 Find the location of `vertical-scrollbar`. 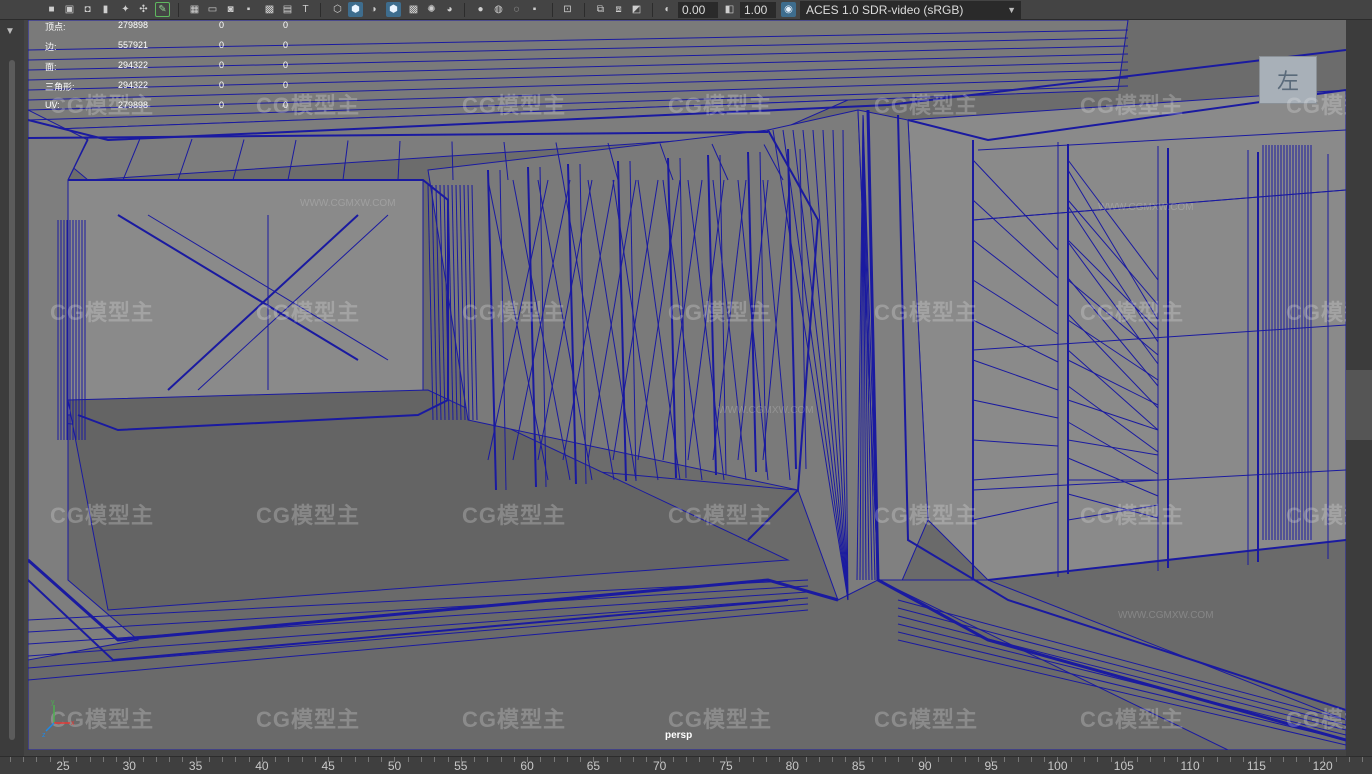

vertical-scrollbar is located at coordinates (12, 400).